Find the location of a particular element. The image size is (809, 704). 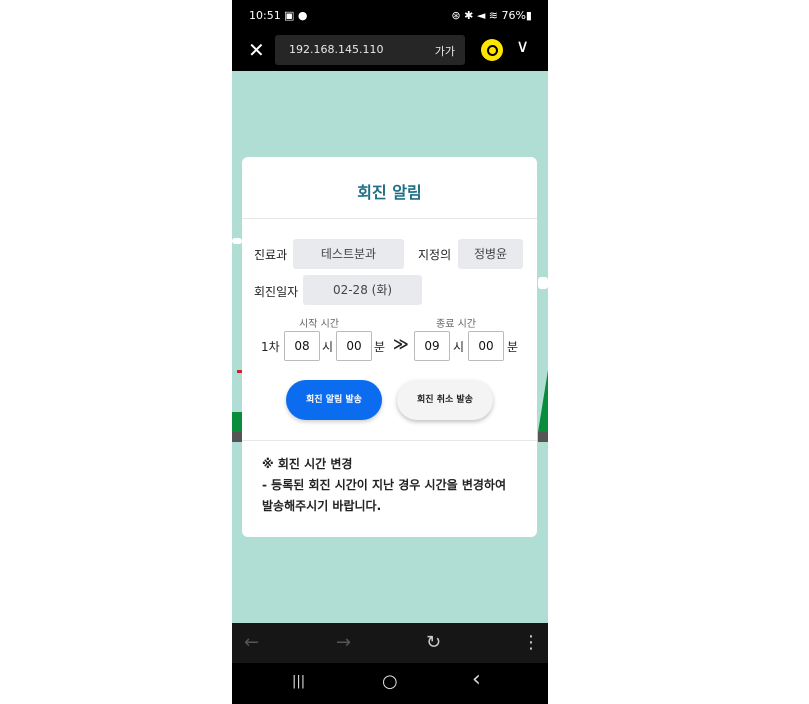

url-text: 192.168.145.110 is located at coordinates (336, 49).